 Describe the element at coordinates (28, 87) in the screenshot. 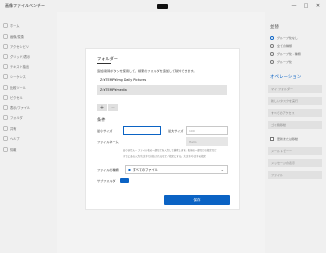

I see `sidebar-item-compare: 比較ツール` at that location.